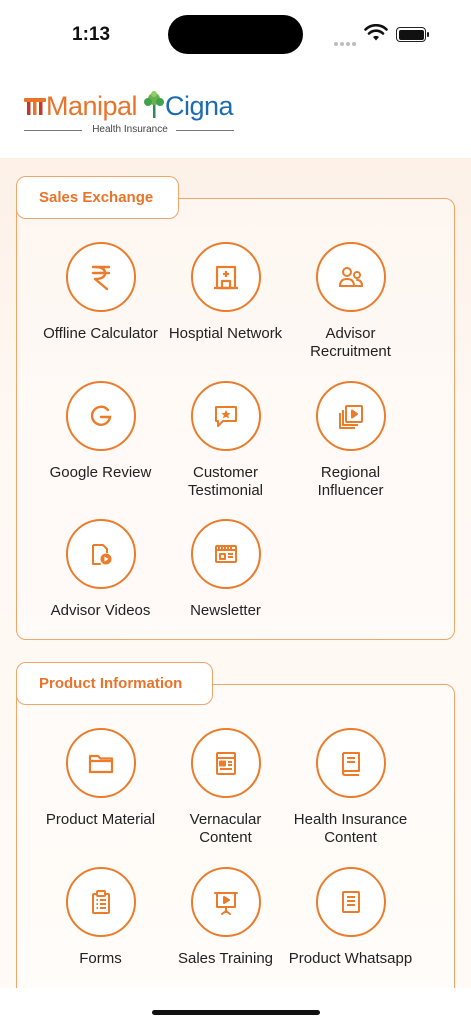 The image size is (471, 1024). Describe the element at coordinates (100, 763) in the screenshot. I see `folder-icon` at that location.